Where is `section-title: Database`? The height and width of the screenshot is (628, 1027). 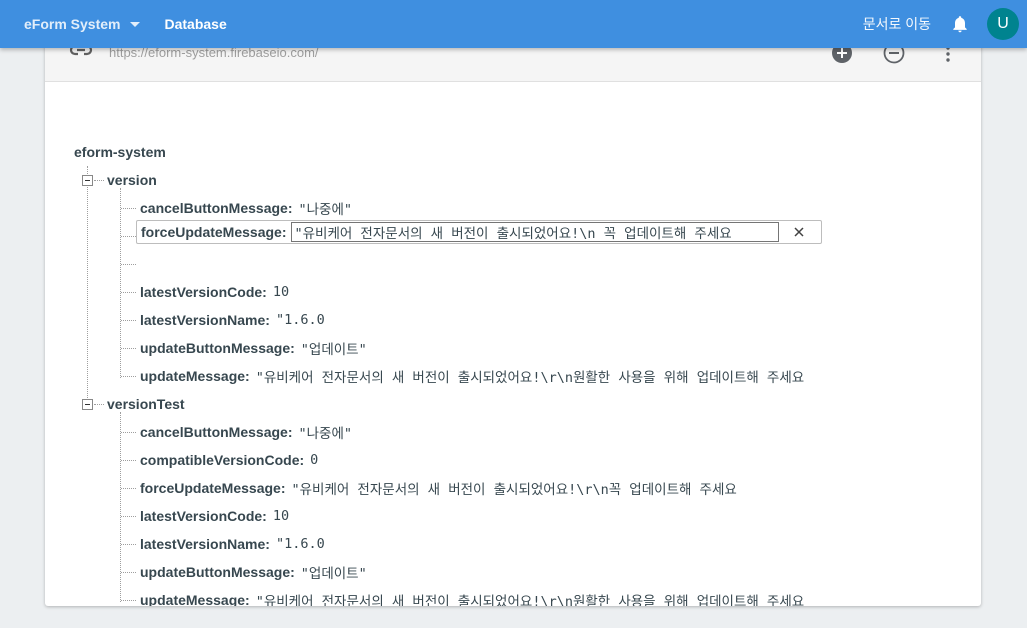
section-title: Database is located at coordinates (195, 24).